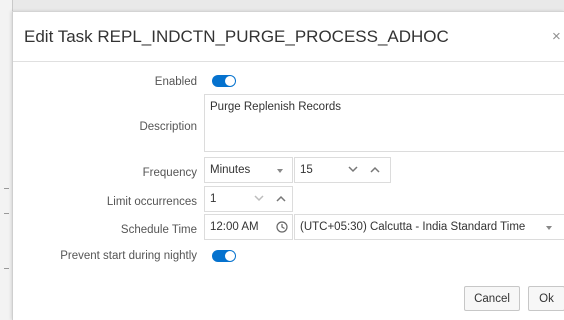 Image resolution: width=564 pixels, height=320 pixels. I want to click on limit-occurrences-value: 1, so click(213, 199).